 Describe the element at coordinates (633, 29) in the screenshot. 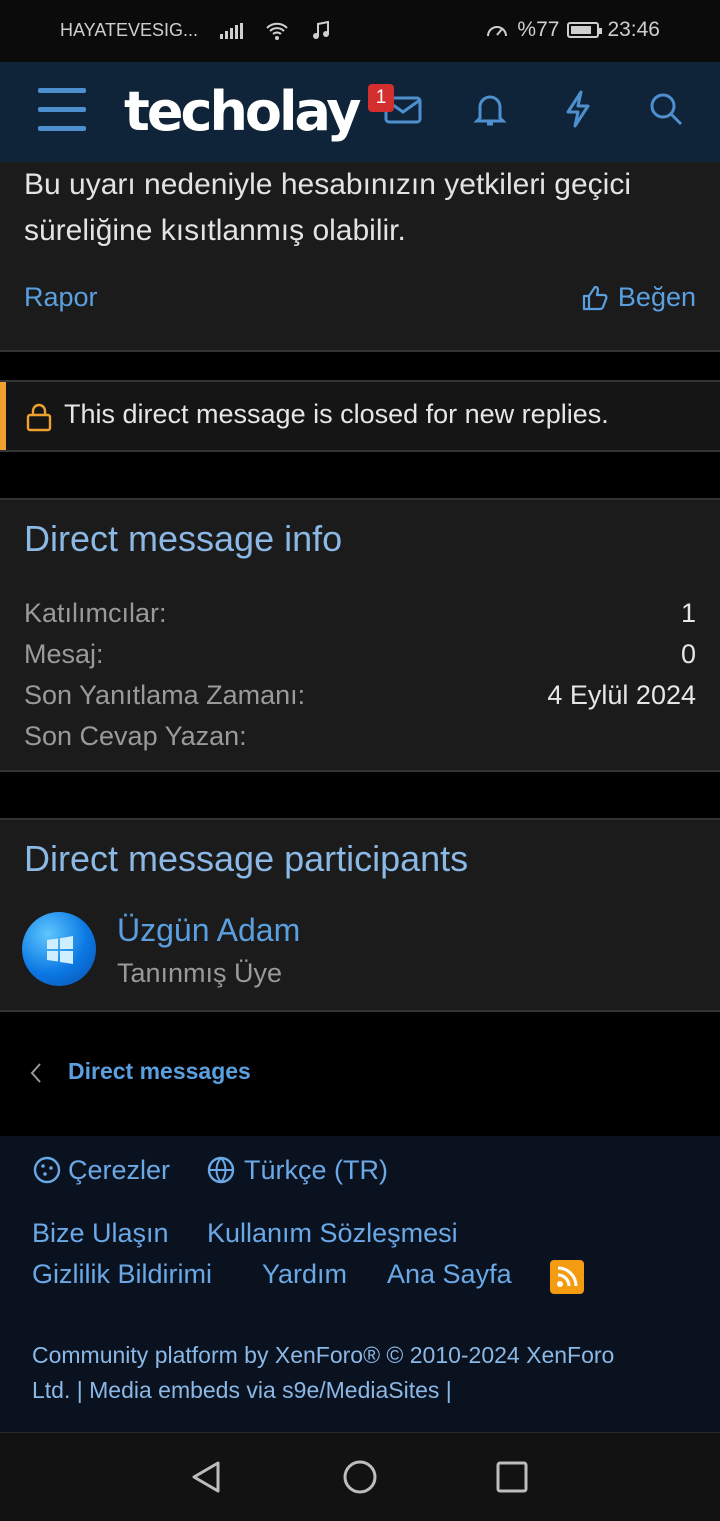

I see `clock: 23:46` at that location.